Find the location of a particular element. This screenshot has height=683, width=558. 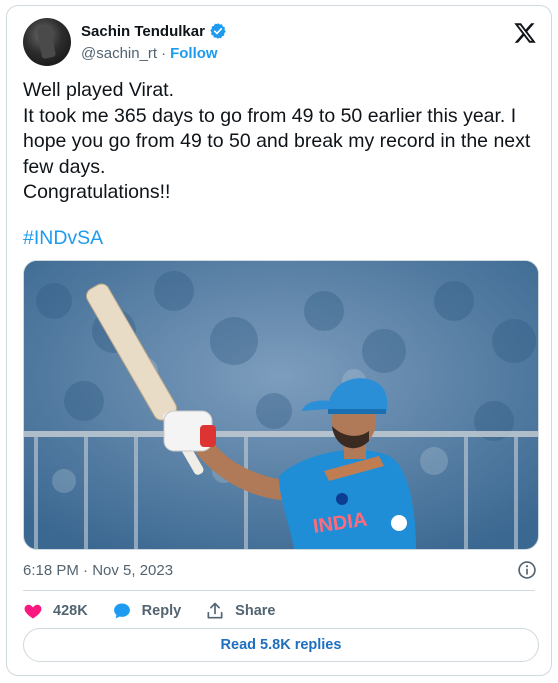

read-replies-button: Read 5.8K replies is located at coordinates (281, 645).